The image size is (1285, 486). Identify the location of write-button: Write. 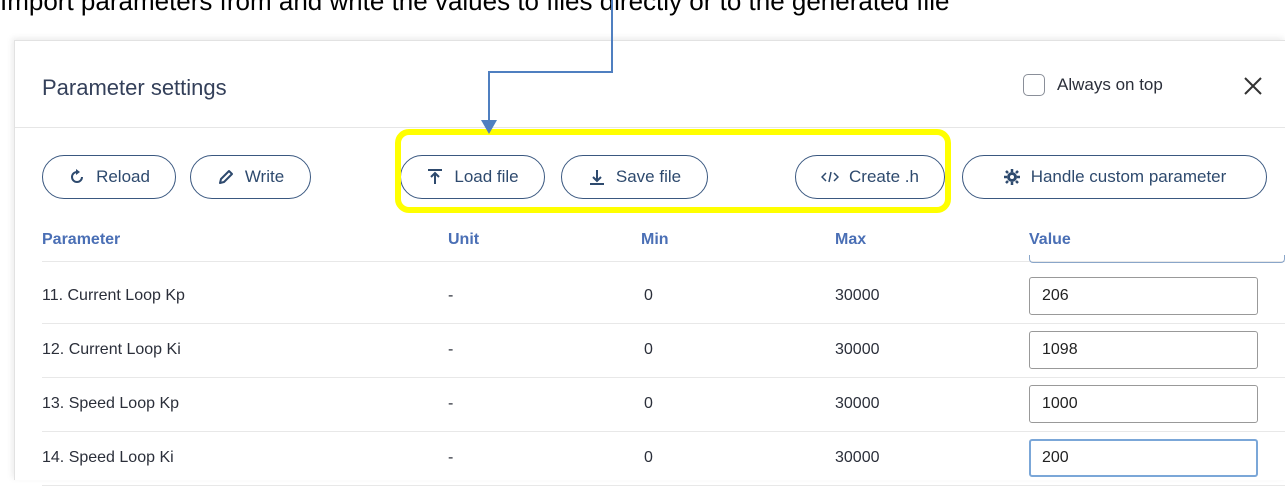
(250, 177).